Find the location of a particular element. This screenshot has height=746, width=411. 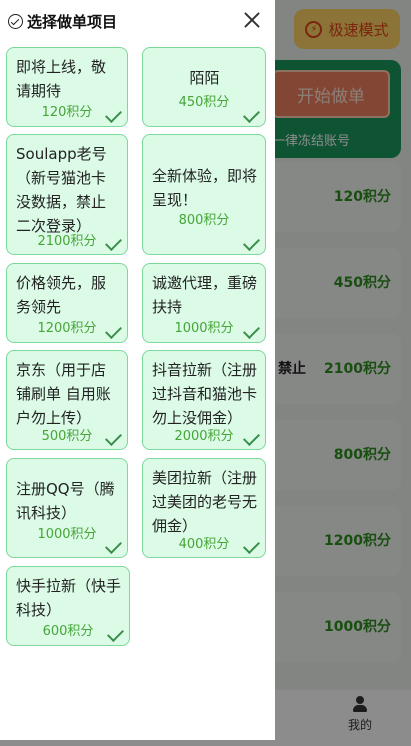

project-item: 陌陌 450积分 is located at coordinates (204, 87).